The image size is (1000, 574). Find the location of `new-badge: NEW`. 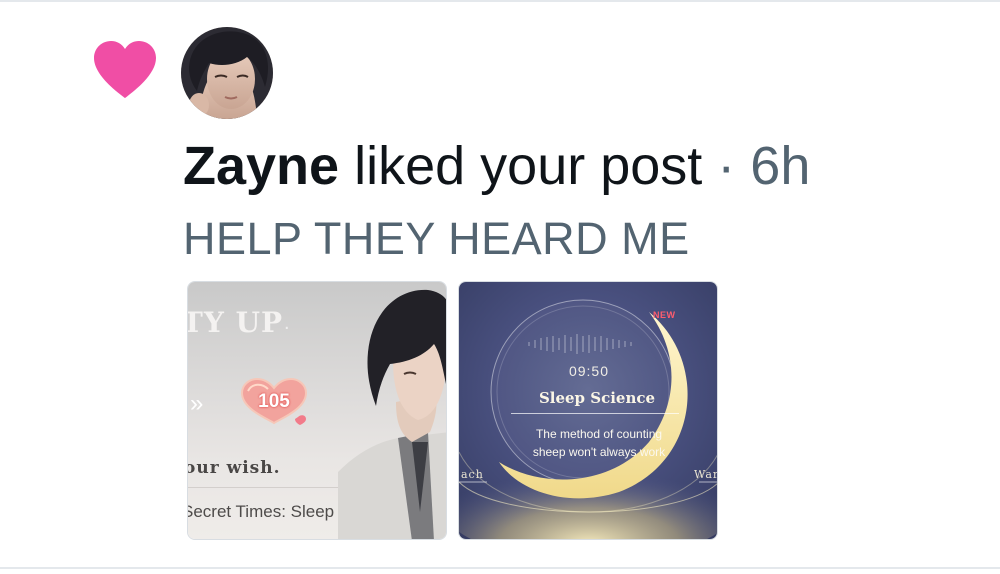

new-badge: NEW is located at coordinates (664, 315).